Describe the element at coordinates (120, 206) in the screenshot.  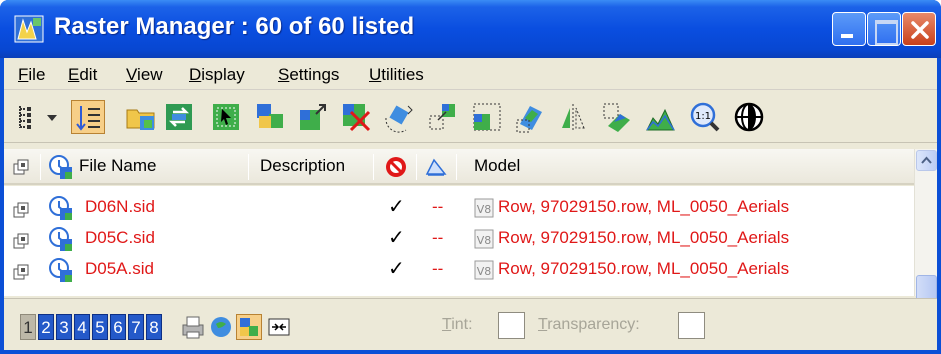
I see `file-name: D06N.sid` at that location.